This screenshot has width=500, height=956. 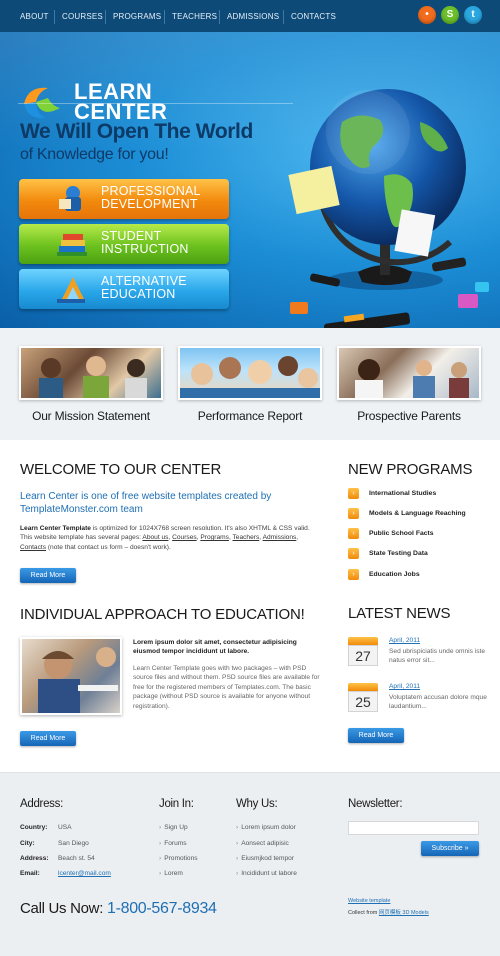 I want to click on newsletter-email-input, so click(x=413, y=828).